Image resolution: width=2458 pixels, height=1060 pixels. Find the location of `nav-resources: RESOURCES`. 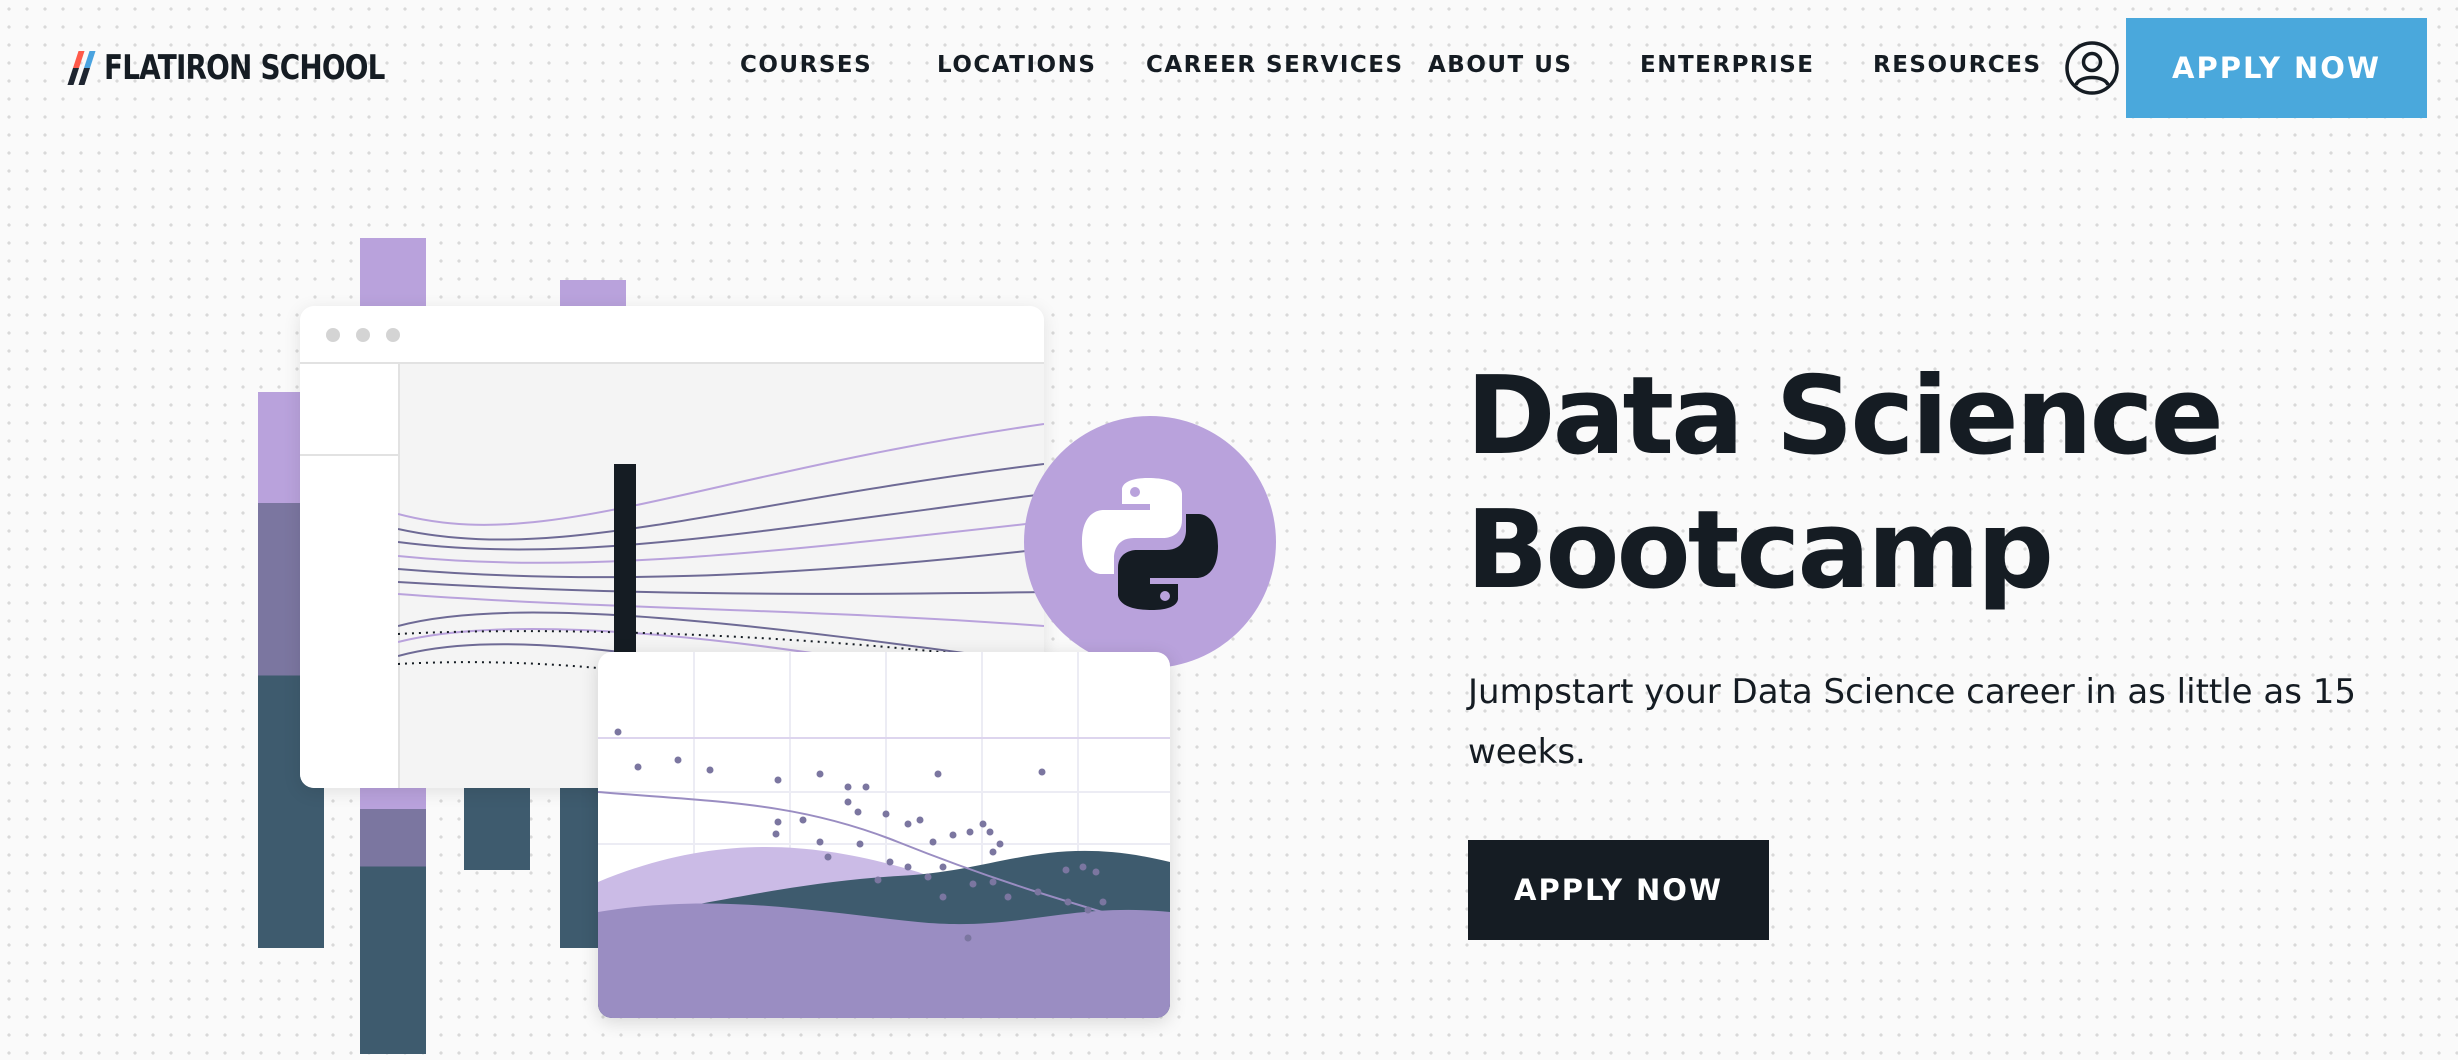

nav-resources: RESOURCES is located at coordinates (1957, 65).